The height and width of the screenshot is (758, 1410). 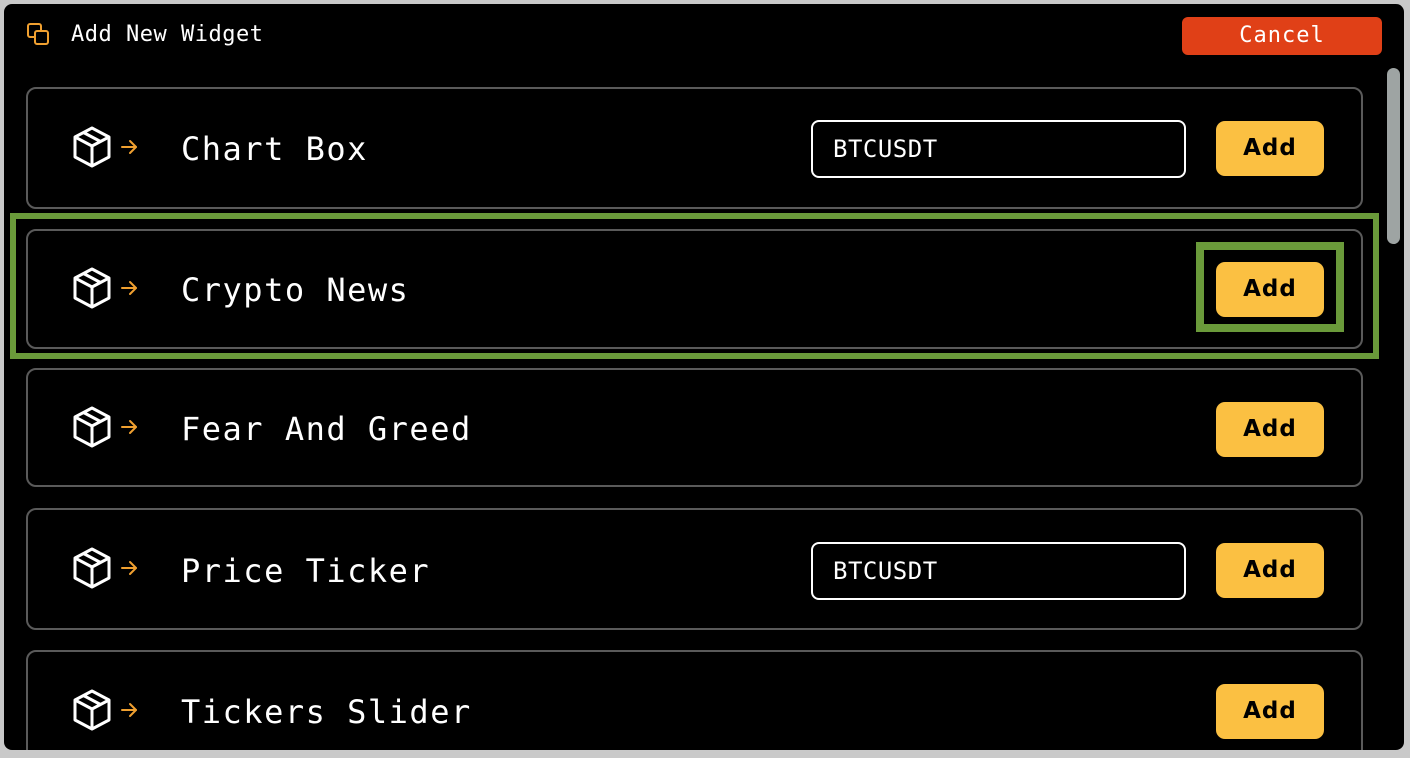 What do you see at coordinates (694, 427) in the screenshot?
I see `widget-row-fear-and-greed: Fear And Greed Add` at bounding box center [694, 427].